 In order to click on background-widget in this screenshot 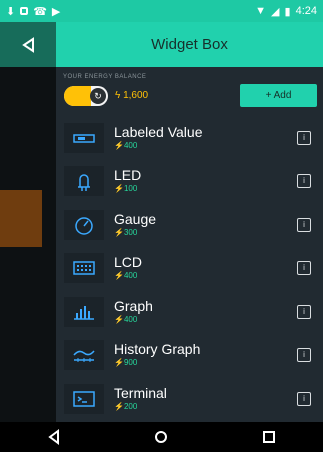, I will do `click(21, 218)`.